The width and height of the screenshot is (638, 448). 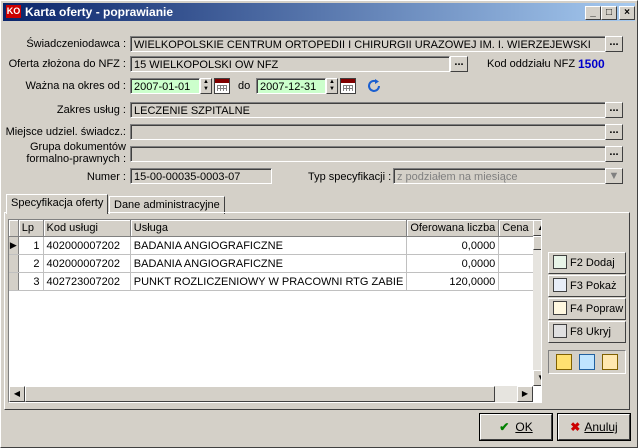 I want to click on magnifier-icon, so click(x=560, y=285).